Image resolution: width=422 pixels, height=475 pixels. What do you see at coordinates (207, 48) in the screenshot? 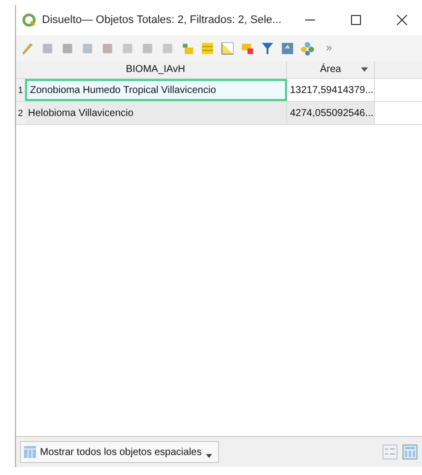
I see `rows-icon` at bounding box center [207, 48].